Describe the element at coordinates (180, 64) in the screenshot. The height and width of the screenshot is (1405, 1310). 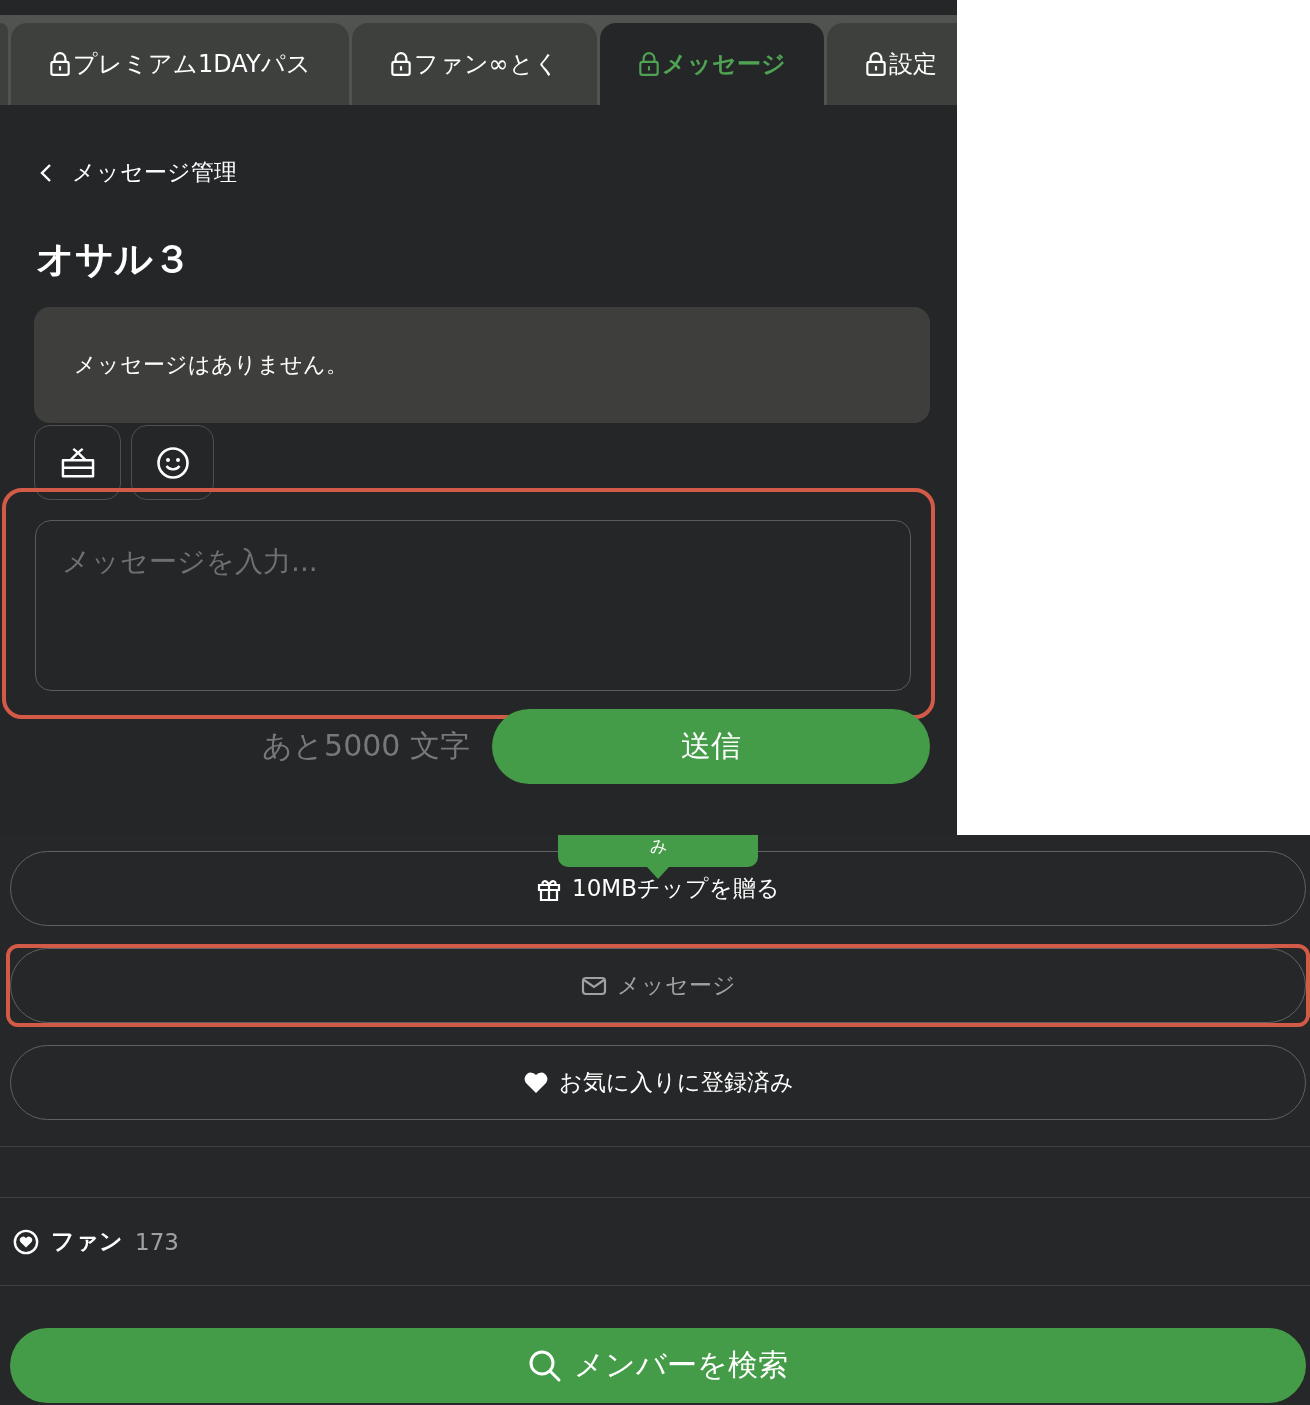
I see `tab: プレミアム1DAYパス` at that location.